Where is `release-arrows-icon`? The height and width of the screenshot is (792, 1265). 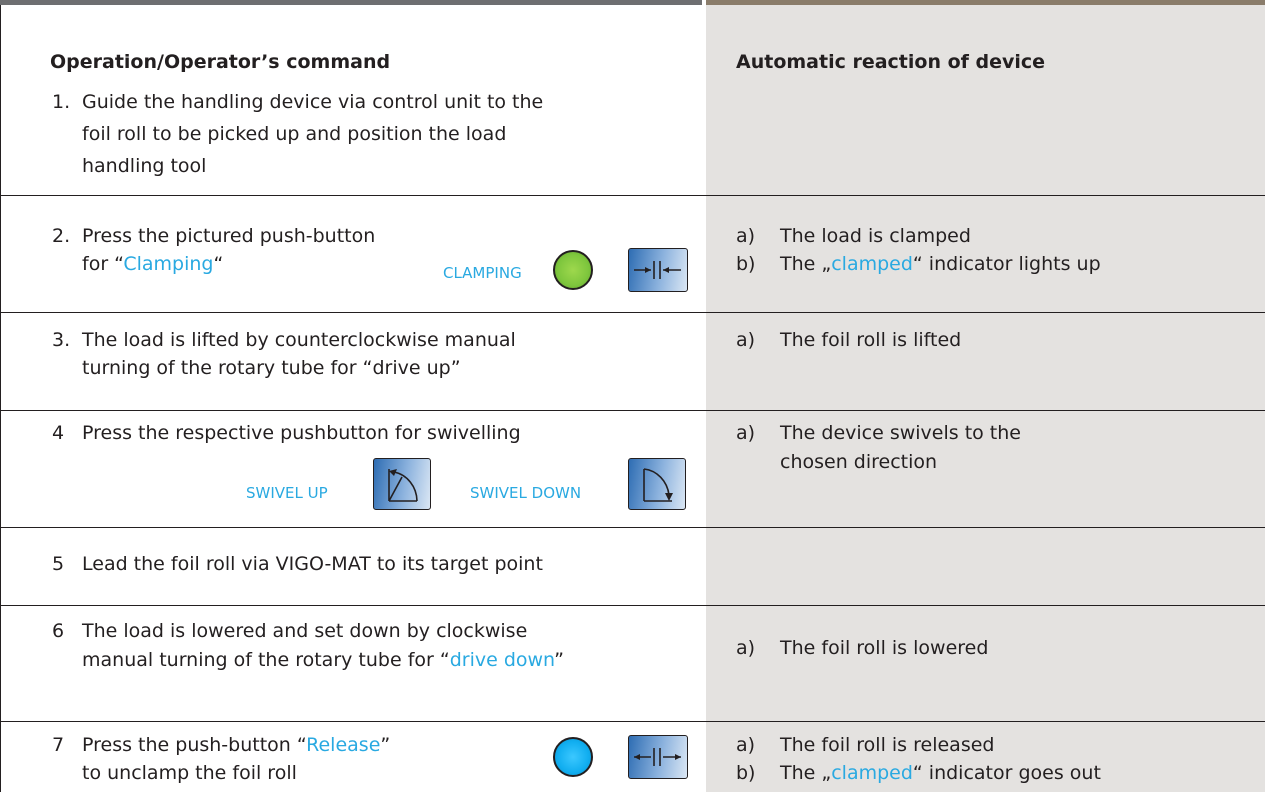 release-arrows-icon is located at coordinates (657, 757).